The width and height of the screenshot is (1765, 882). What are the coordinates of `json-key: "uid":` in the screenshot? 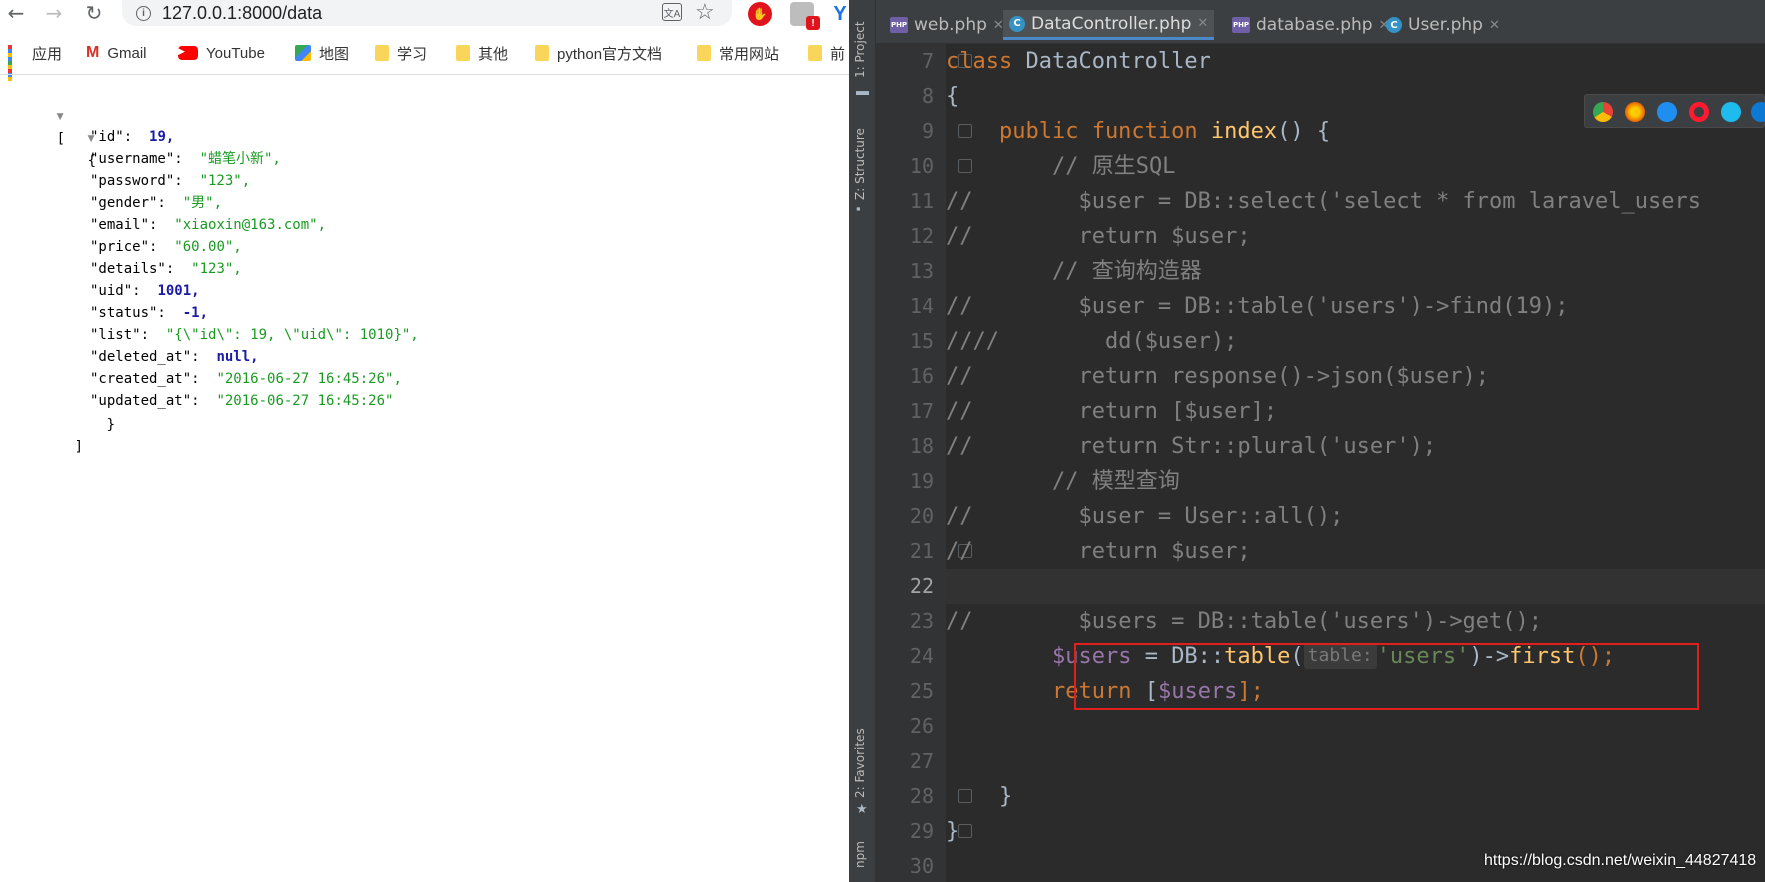 It's located at (115, 291).